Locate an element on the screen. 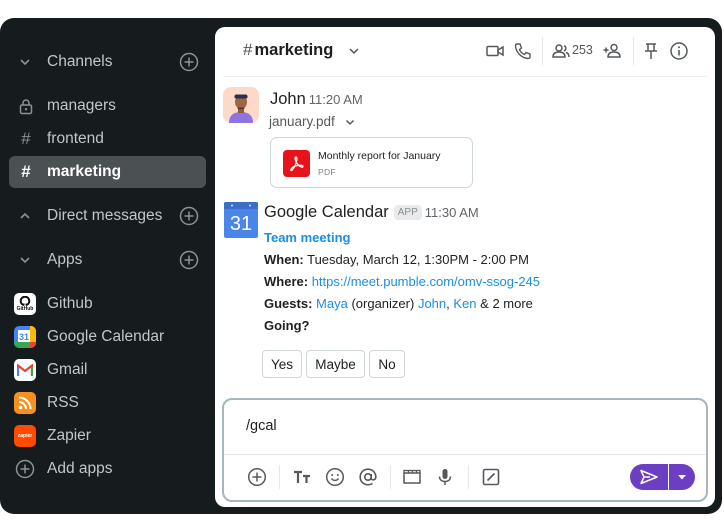  channel-title: # marketing is located at coordinates (288, 50).